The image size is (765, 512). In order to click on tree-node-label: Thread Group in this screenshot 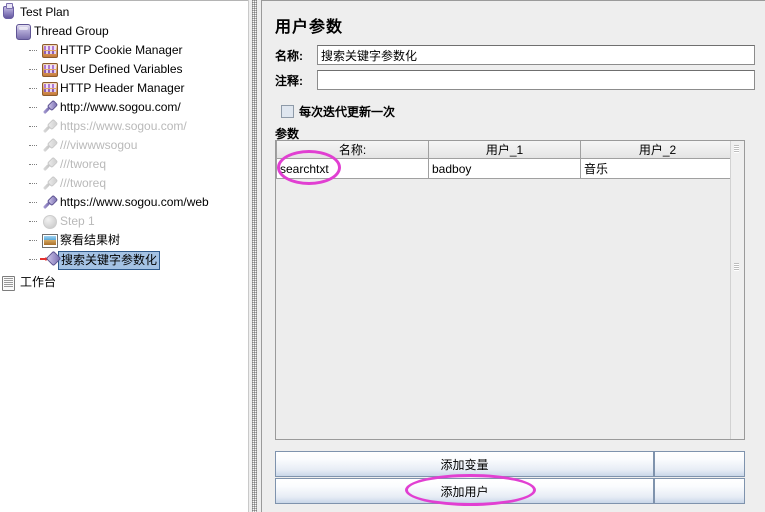, I will do `click(71, 31)`.